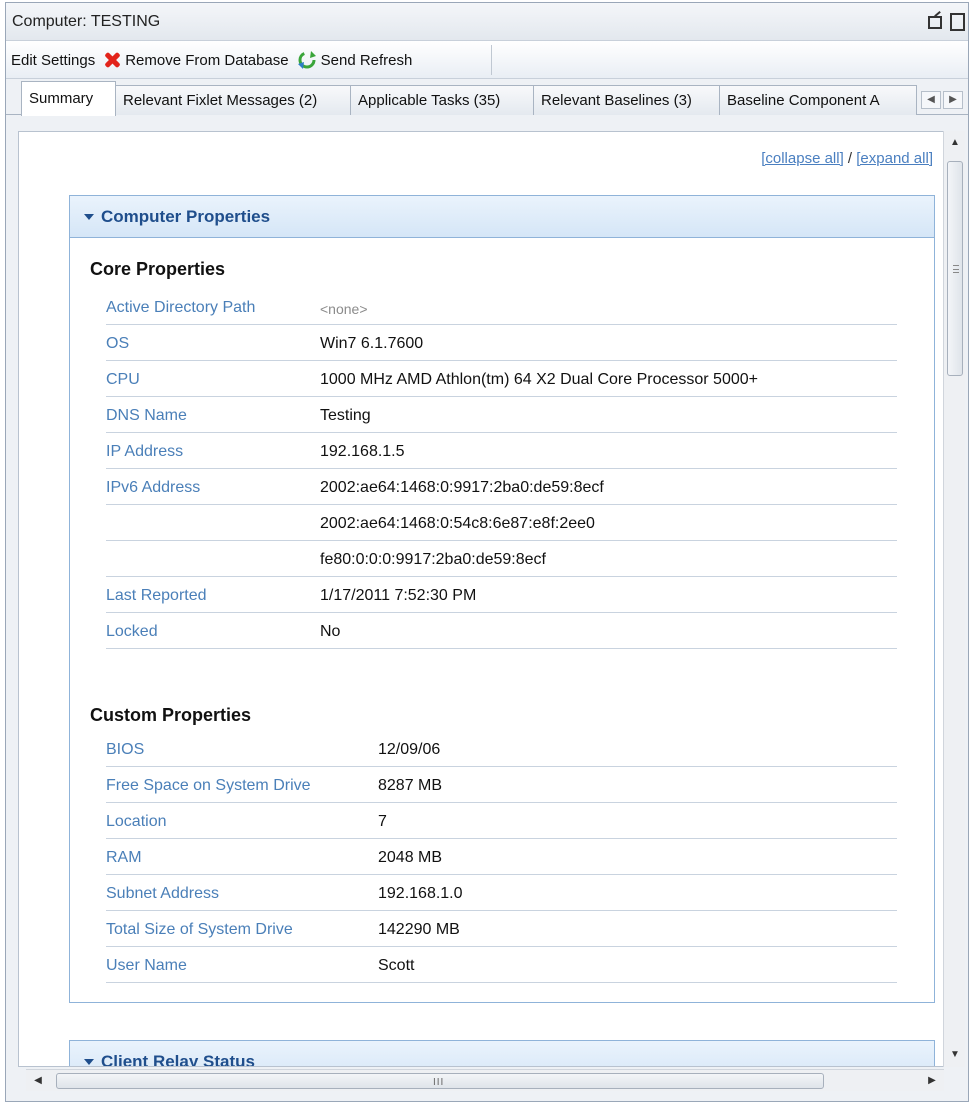  I want to click on send-refresh-label: Send Refresh, so click(366, 60).